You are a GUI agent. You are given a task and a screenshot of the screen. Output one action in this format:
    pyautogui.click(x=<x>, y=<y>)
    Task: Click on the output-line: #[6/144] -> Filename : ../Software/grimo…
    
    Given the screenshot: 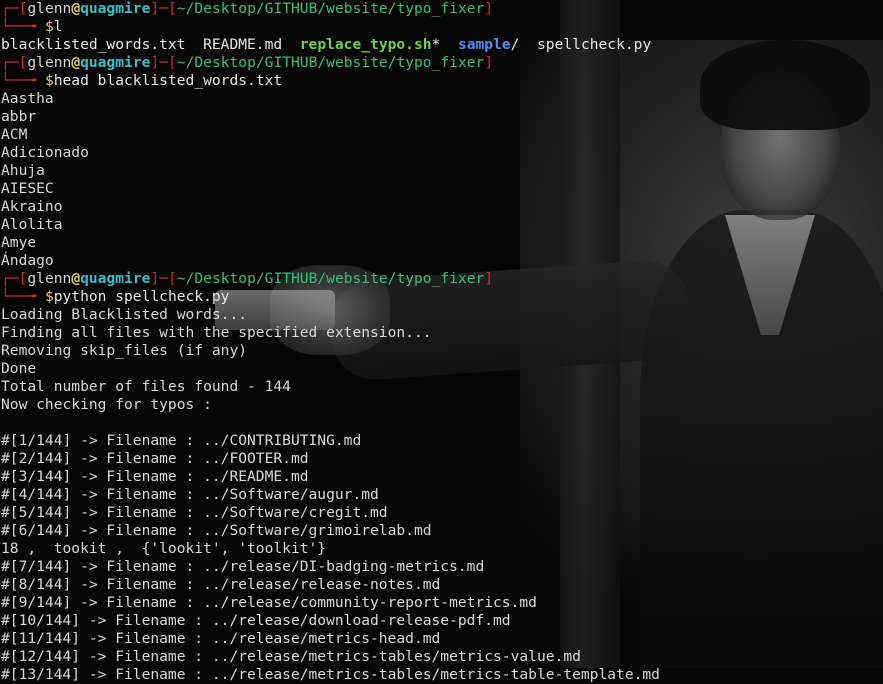 What is the action you would take?
    pyautogui.click(x=216, y=530)
    